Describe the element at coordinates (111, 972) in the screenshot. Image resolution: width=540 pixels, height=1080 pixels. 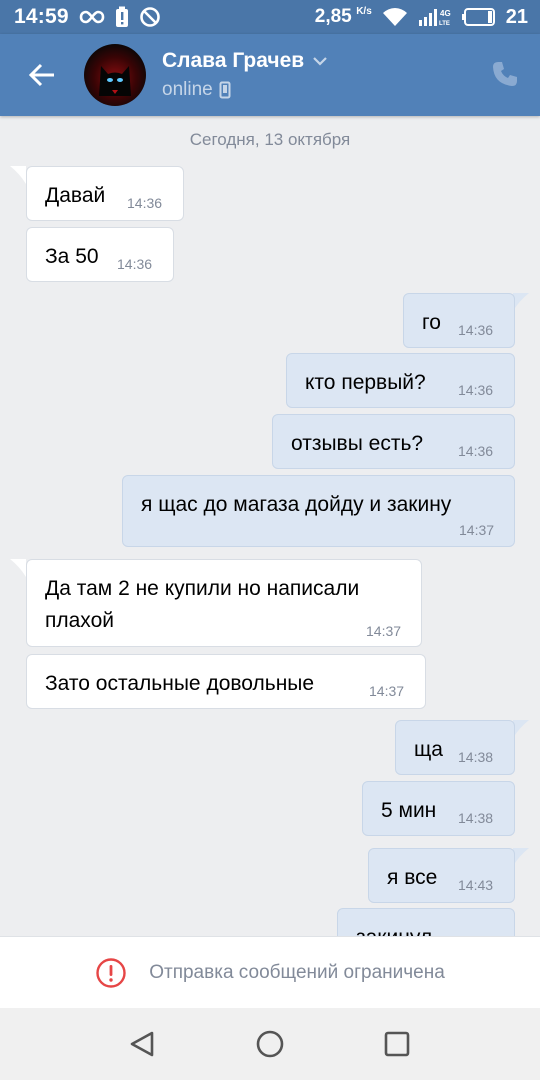
I see `alert-circle-icon` at that location.